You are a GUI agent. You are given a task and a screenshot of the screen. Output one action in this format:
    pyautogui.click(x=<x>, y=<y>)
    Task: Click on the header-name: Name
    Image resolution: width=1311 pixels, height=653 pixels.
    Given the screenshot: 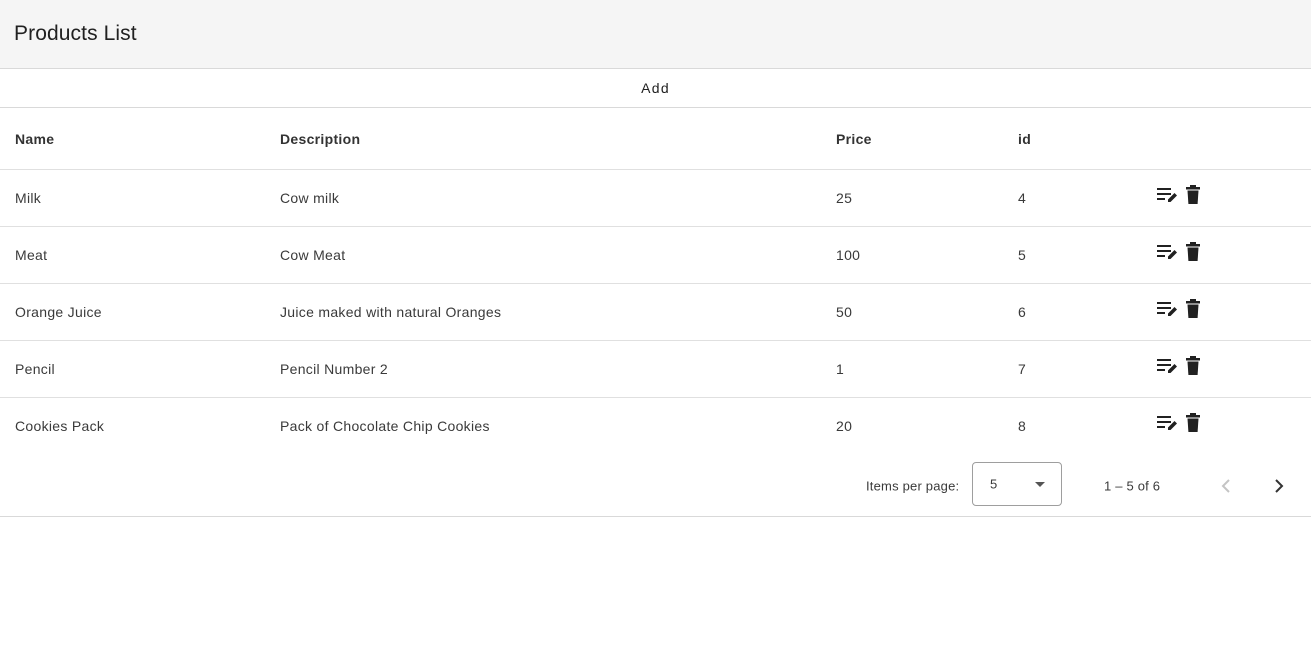 What is the action you would take?
    pyautogui.click(x=35, y=138)
    